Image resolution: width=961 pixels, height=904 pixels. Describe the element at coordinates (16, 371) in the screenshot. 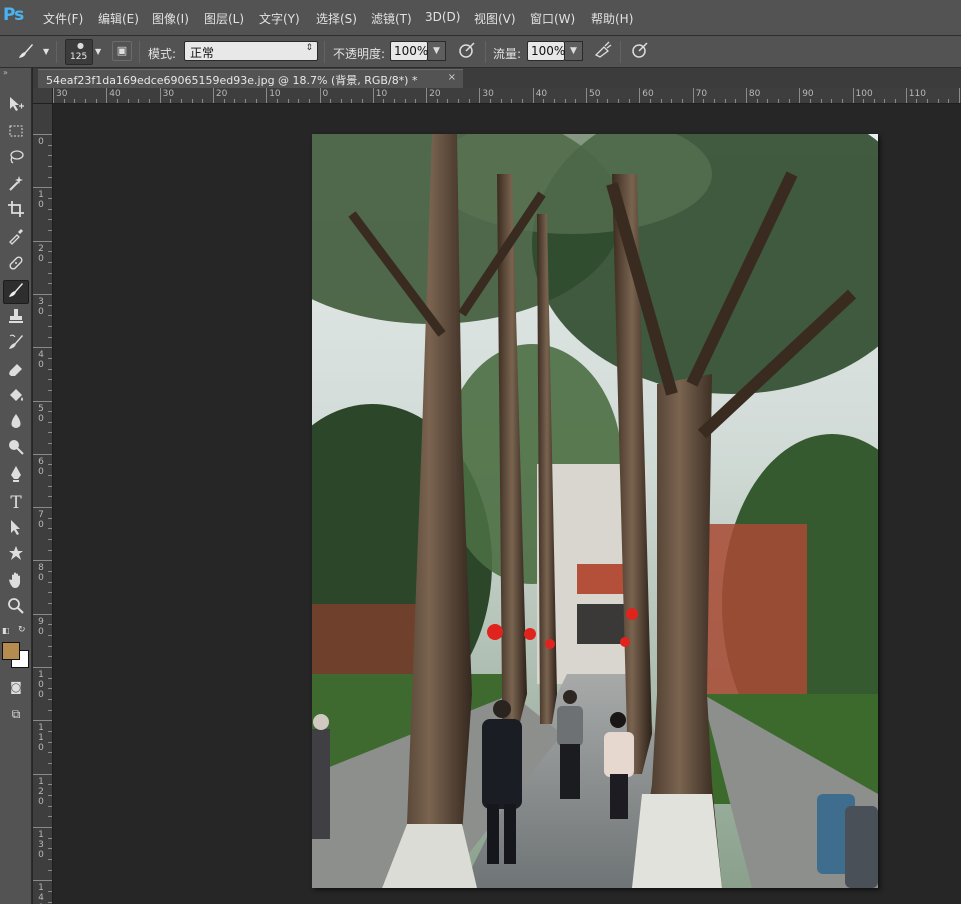

I see `eraser-icon` at that location.